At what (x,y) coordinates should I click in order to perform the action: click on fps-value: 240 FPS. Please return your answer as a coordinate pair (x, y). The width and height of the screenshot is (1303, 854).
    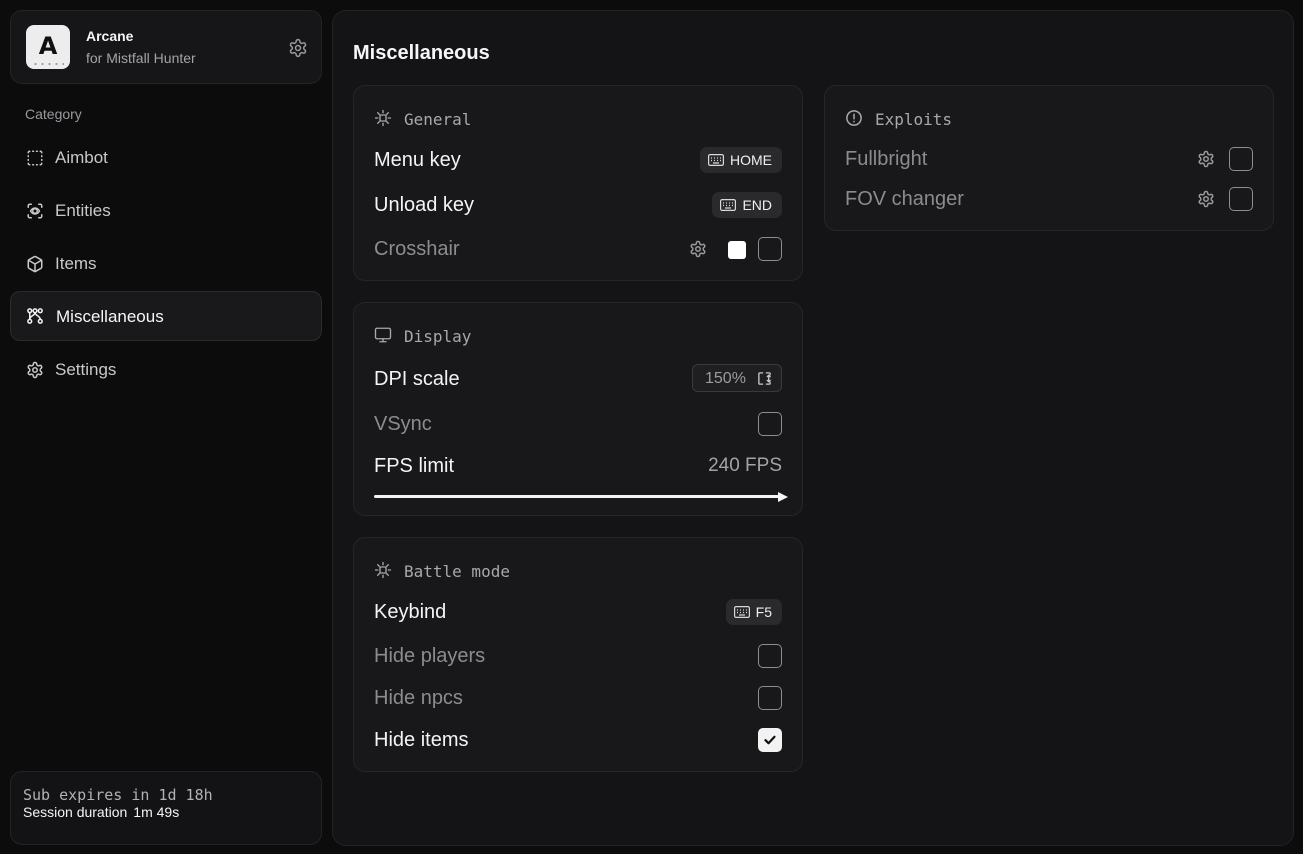
    Looking at the image, I should click on (745, 465).